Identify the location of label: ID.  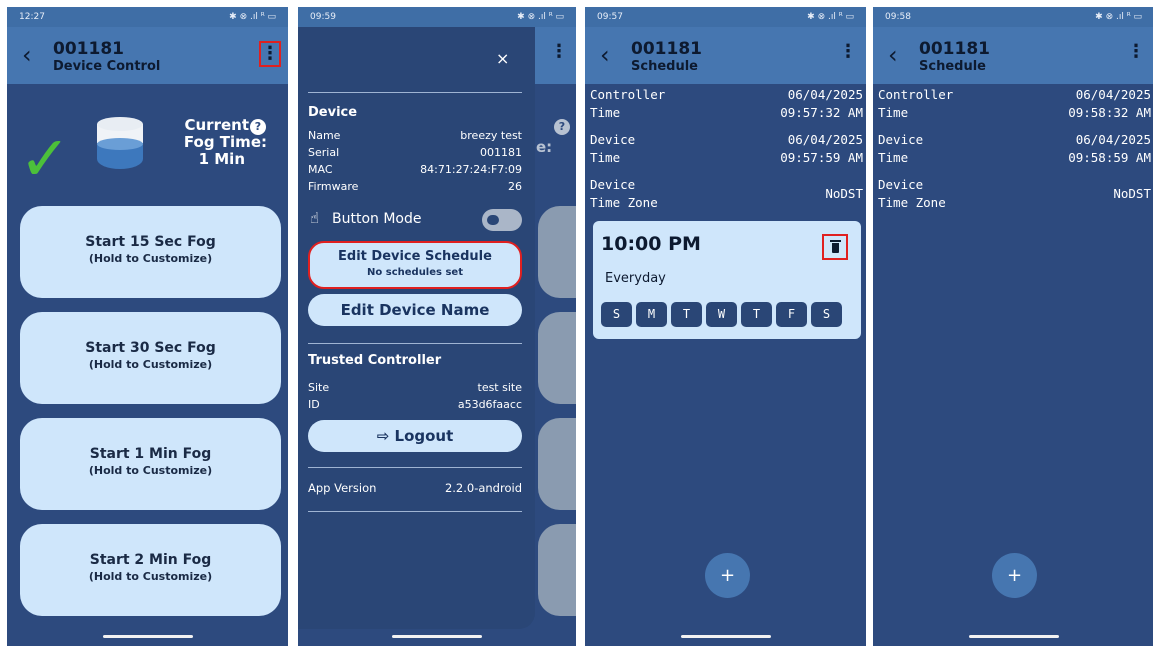
(314, 404).